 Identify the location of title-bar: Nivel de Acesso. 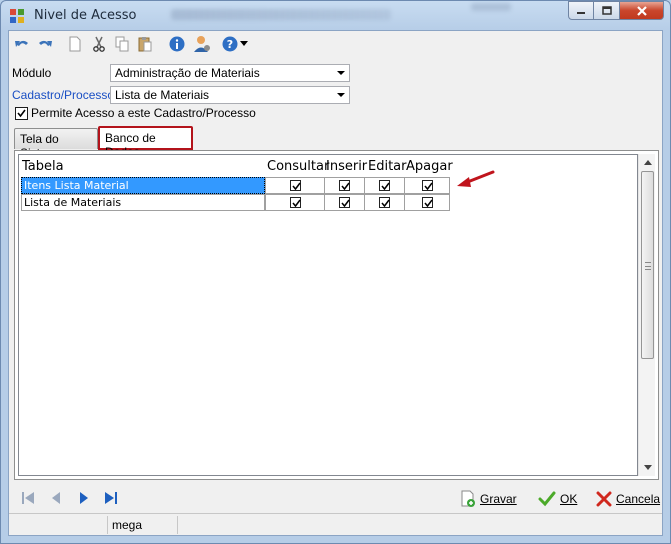
(335, 15).